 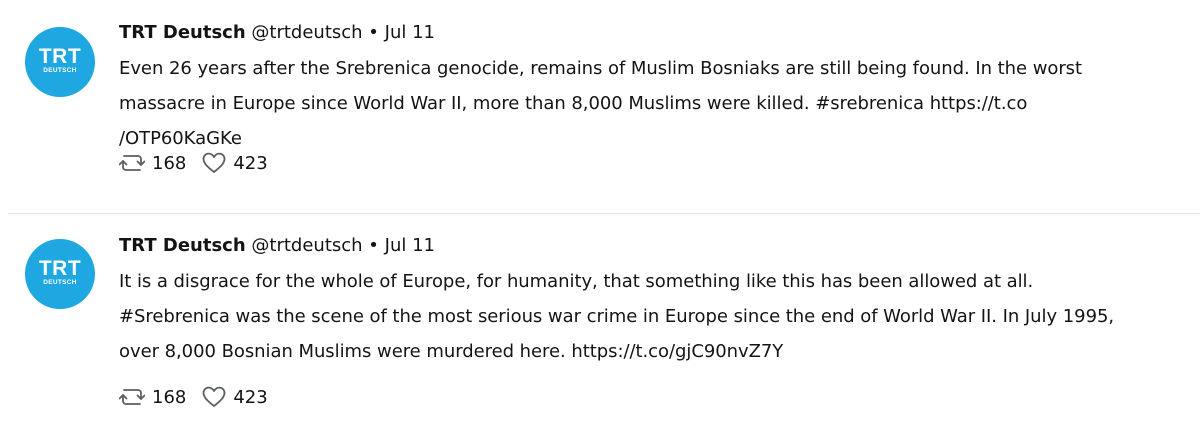 I want to click on tweet-text-line: /OTP60KaGKe, so click(x=180, y=138).